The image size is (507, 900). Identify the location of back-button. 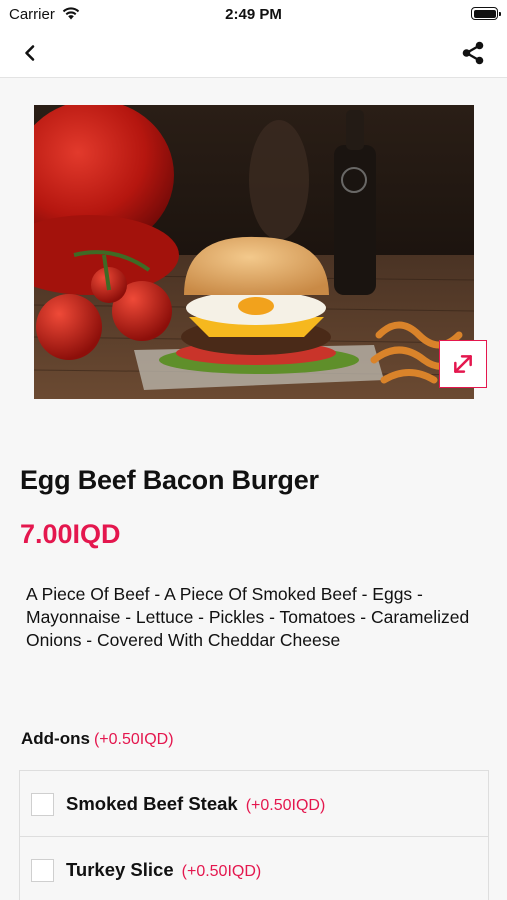
(30, 53).